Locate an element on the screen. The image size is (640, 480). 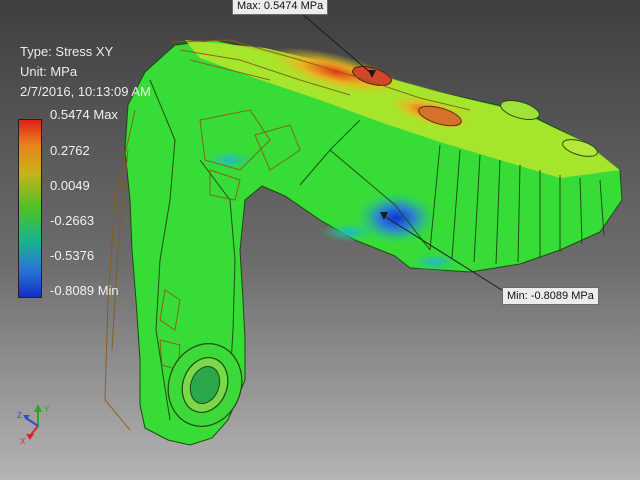
legend-label-max: 0.5474 Max is located at coordinates (84, 114).